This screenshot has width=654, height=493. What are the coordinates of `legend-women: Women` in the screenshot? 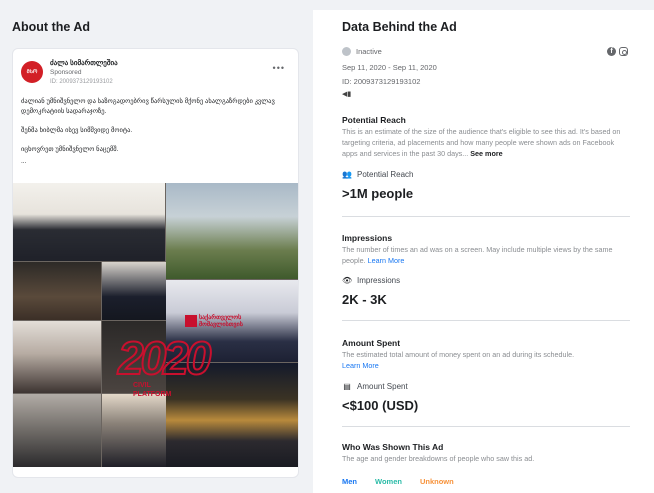 It's located at (388, 481).